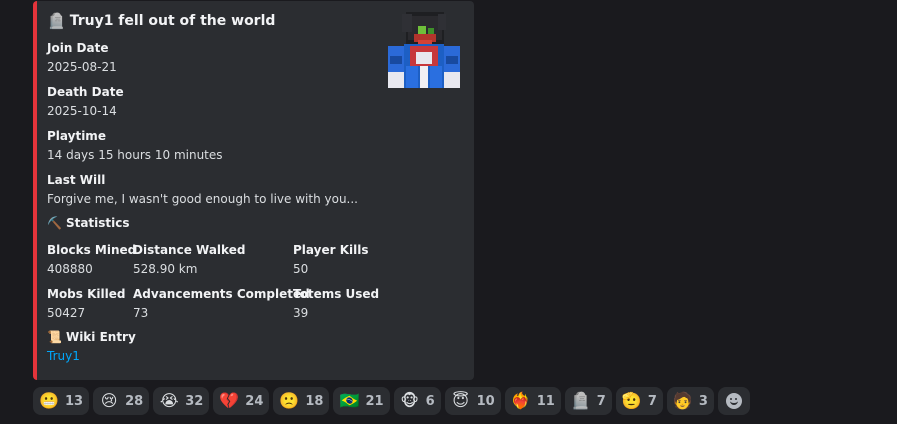 The image size is (897, 424). I want to click on stat-totems-used: Totems Used 39, so click(336, 303).